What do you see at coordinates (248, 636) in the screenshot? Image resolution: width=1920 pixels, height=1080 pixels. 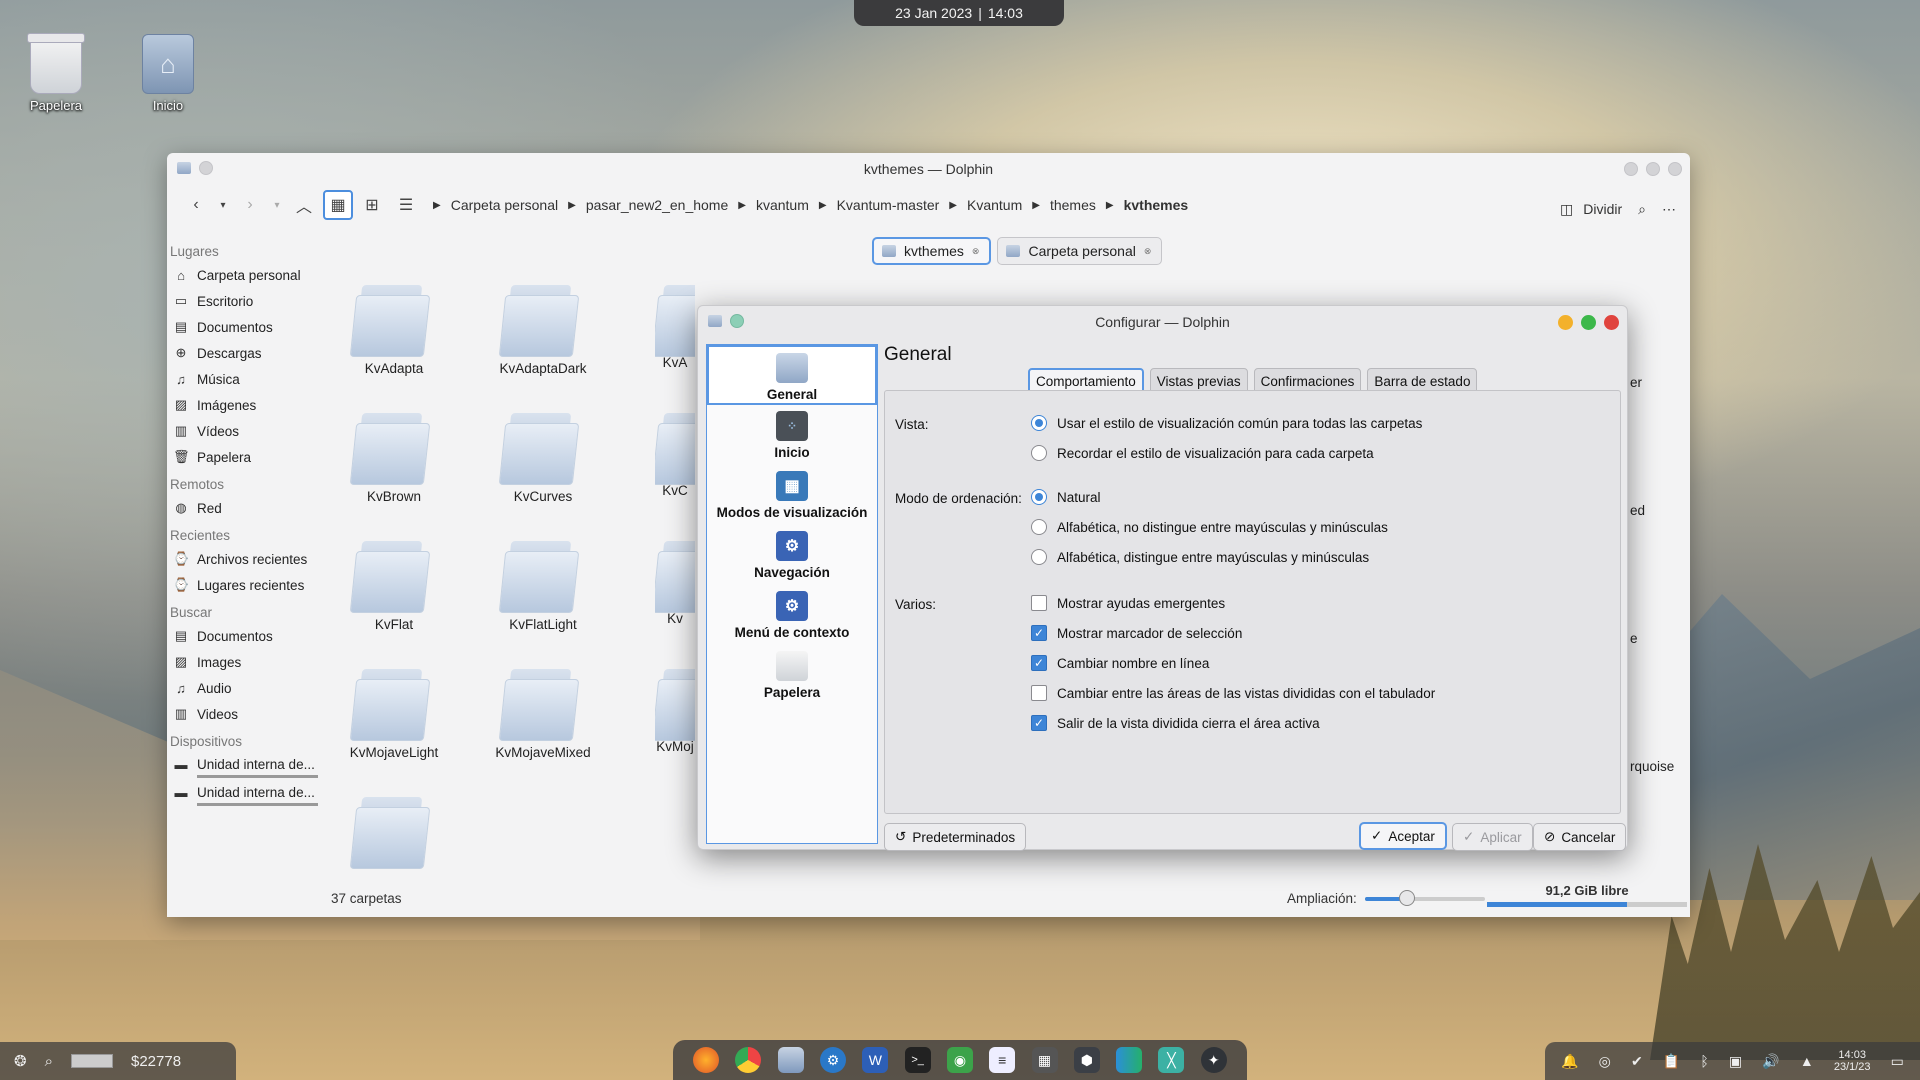 I see `search-documents: ▤ Documentos` at bounding box center [248, 636].